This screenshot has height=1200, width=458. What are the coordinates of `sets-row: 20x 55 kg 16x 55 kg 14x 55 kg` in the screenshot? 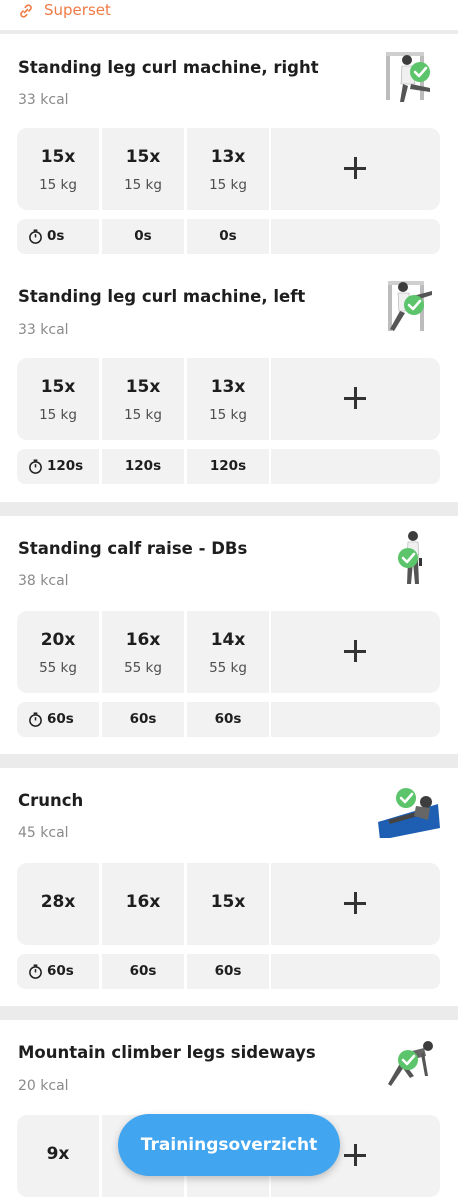 It's located at (228, 652).